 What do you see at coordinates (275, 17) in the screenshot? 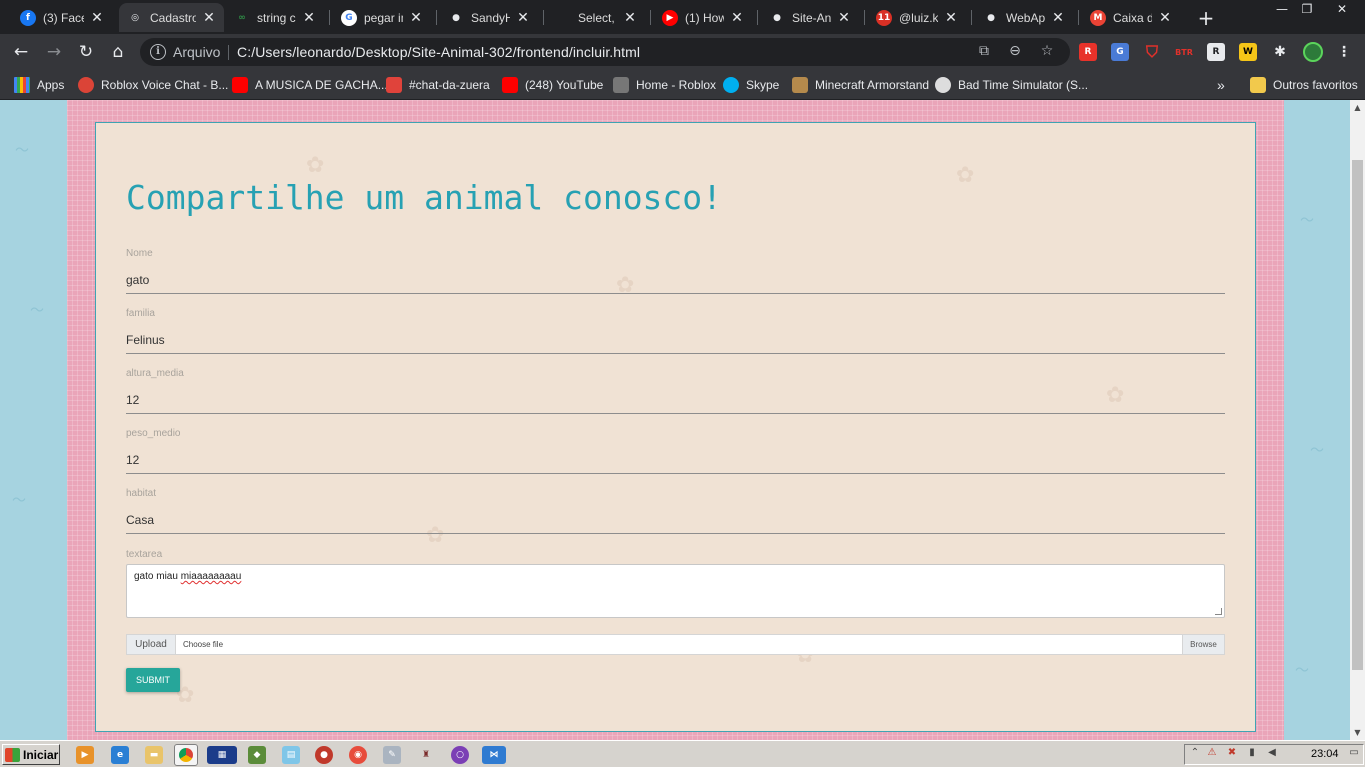
I see `tab-3: ∞ string cap ✕` at bounding box center [275, 17].